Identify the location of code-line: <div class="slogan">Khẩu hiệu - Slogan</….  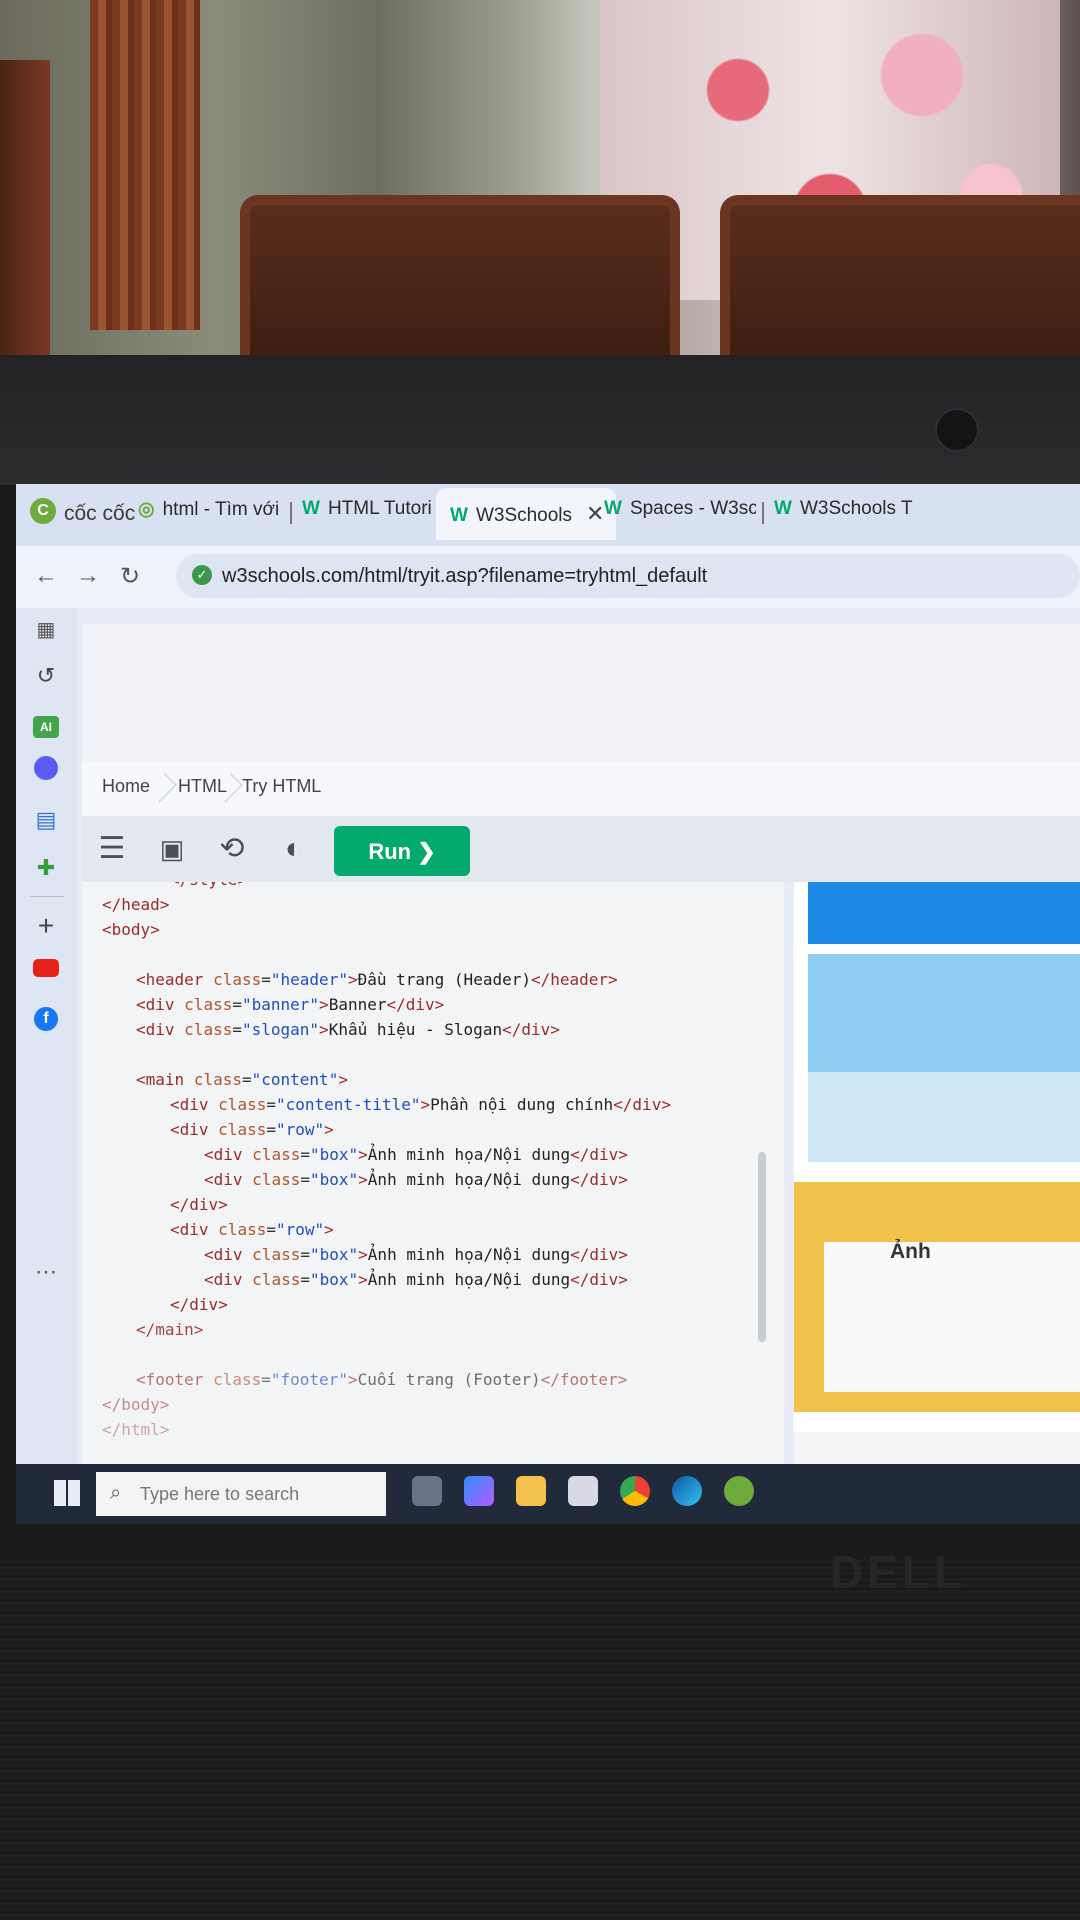
(348, 1029).